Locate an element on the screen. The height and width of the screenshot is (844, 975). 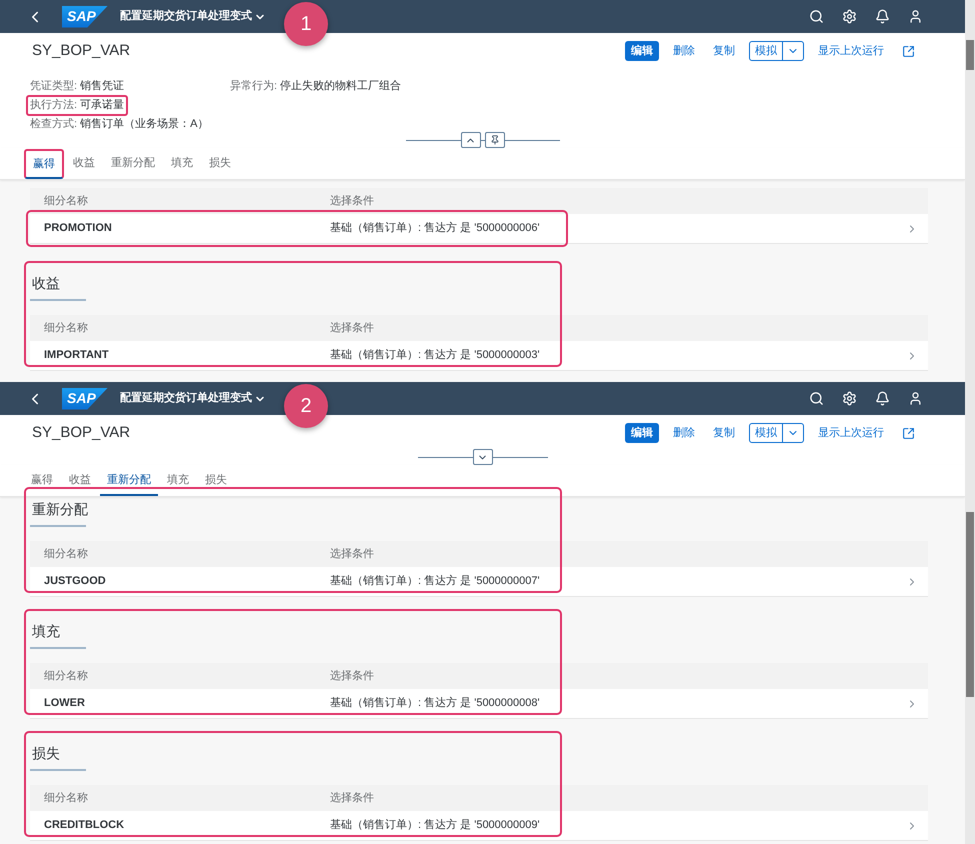
pin-icon is located at coordinates (495, 140).